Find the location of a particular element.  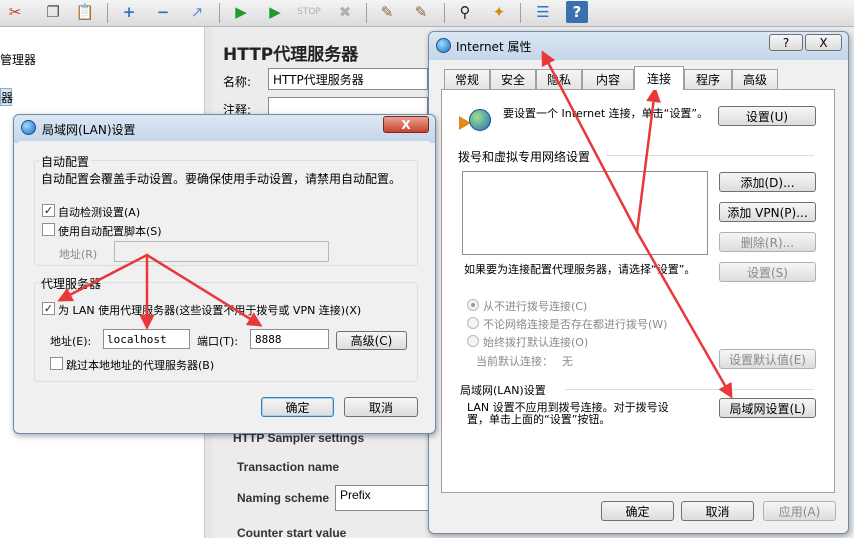

arrow-to-proxy-checkbox is located at coordinates (103, 277).